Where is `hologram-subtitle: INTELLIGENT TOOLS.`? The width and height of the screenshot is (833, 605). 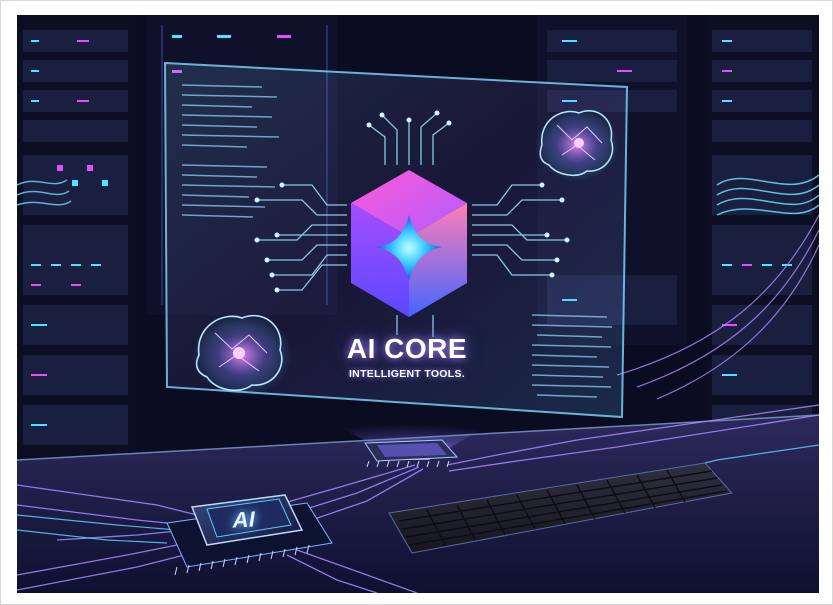 hologram-subtitle: INTELLIGENT TOOLS. is located at coordinates (407, 374).